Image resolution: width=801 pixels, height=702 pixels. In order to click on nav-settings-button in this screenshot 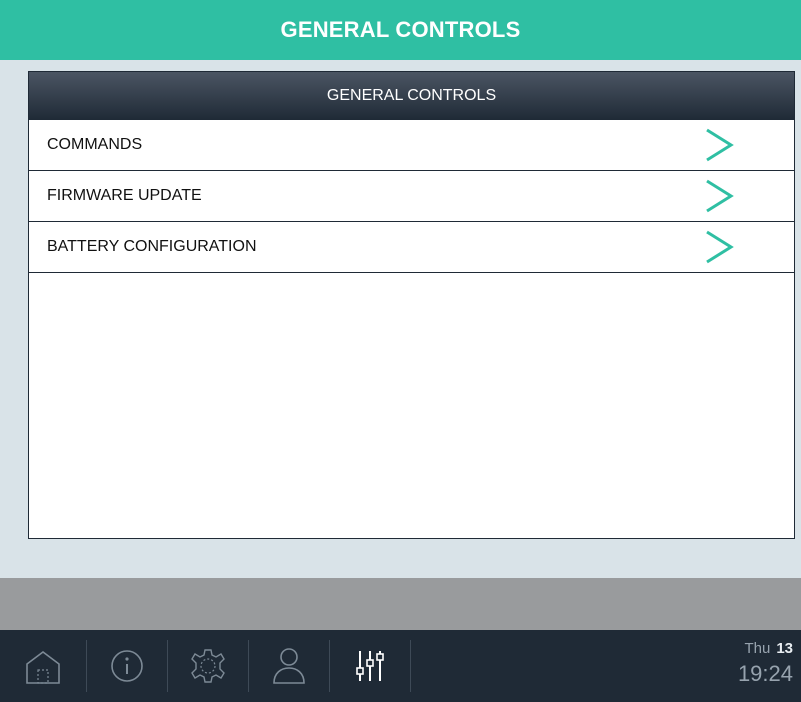, I will do `click(208, 666)`.